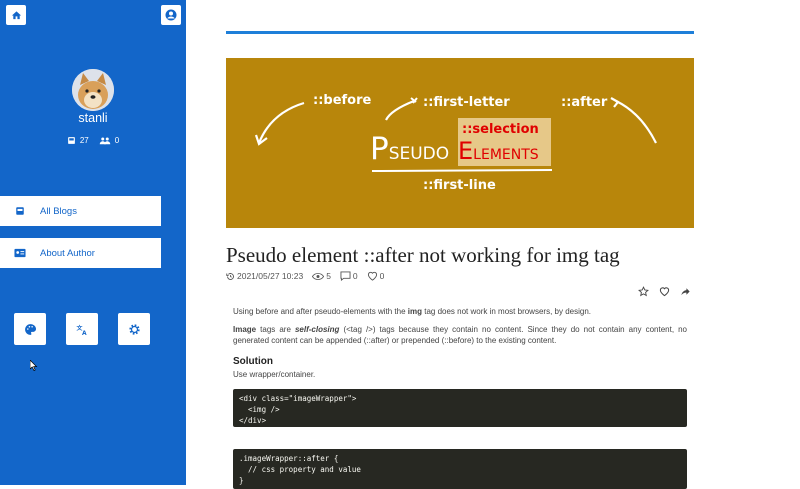 This screenshot has height=489, width=800. Describe the element at coordinates (84, 140) in the screenshot. I see `blogs-count-value: 27` at that location.